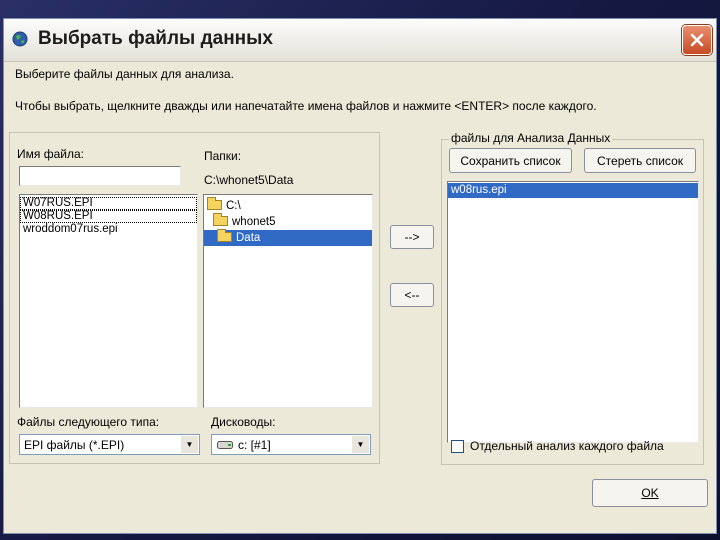 This screenshot has height=540, width=720. I want to click on filename-label: Имя файла:, so click(50, 154).